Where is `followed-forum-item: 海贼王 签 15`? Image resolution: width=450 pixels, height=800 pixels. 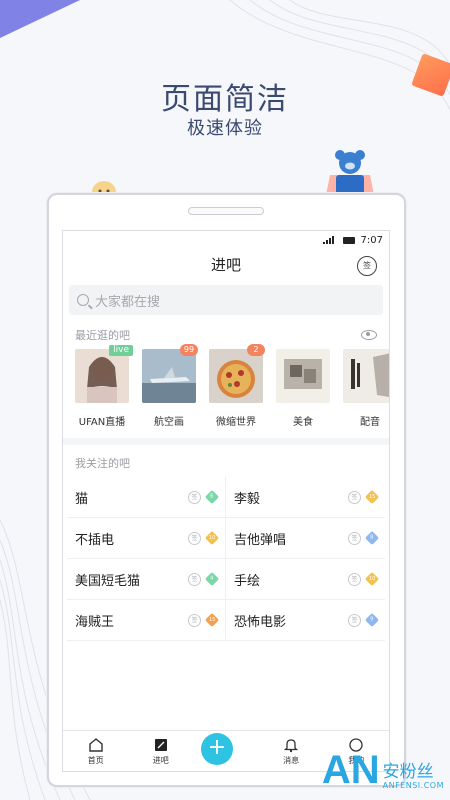
followed-forum-item: 海贼王 签 15 is located at coordinates (146, 620).